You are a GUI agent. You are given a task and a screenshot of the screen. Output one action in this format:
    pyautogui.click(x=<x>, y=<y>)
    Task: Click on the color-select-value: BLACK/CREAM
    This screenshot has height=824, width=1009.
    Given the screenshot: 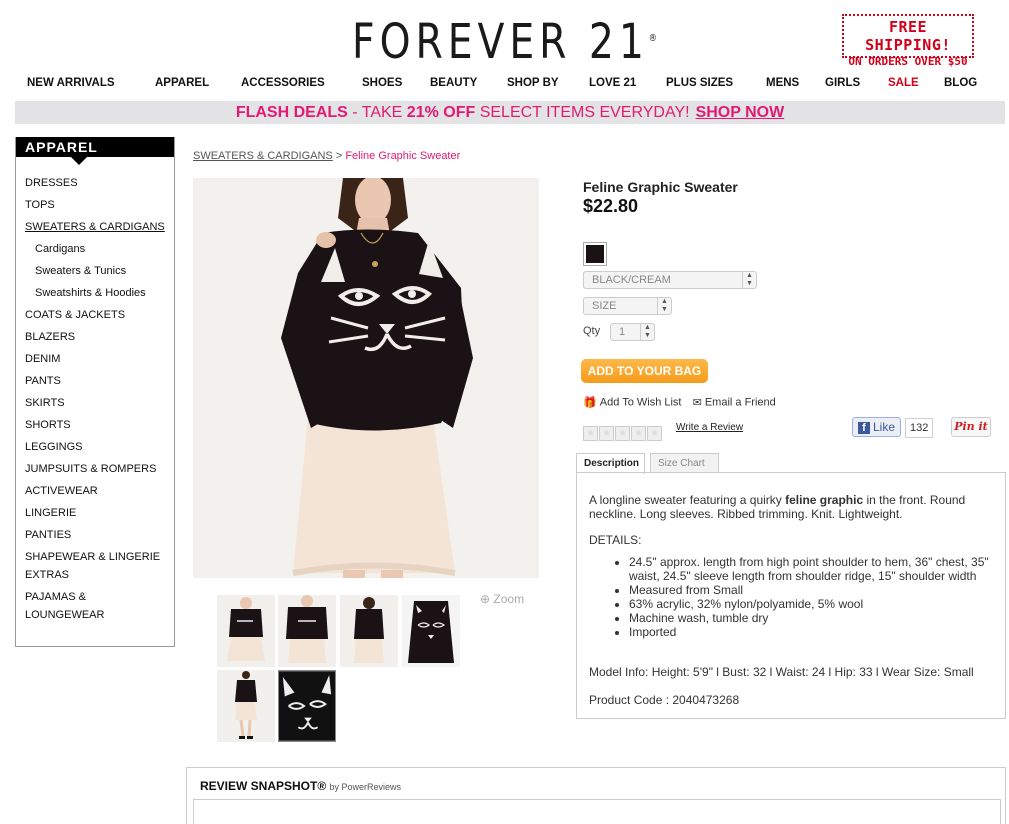 What is the action you would take?
    pyautogui.click(x=631, y=280)
    